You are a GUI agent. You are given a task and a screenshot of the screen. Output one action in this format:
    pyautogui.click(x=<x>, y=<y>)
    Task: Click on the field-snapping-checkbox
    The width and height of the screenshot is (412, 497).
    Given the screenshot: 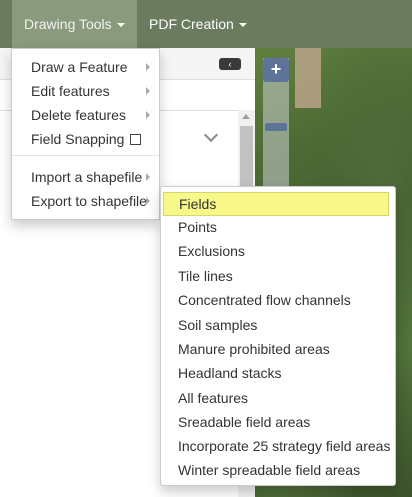 What is the action you would take?
    pyautogui.click(x=136, y=139)
    